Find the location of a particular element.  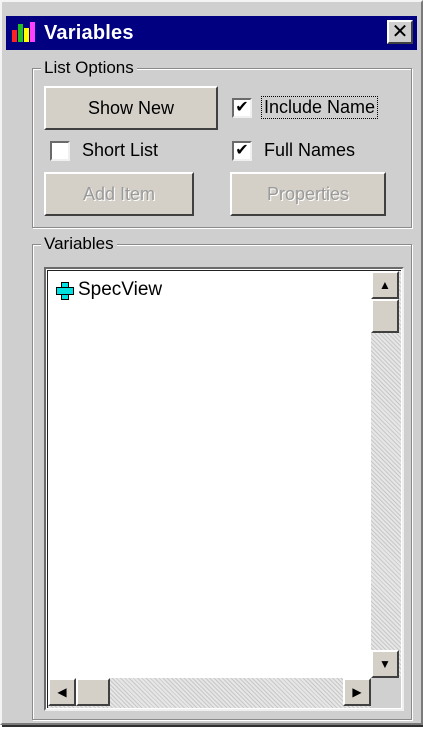

scroll-left-button: ◀ is located at coordinates (62, 692).